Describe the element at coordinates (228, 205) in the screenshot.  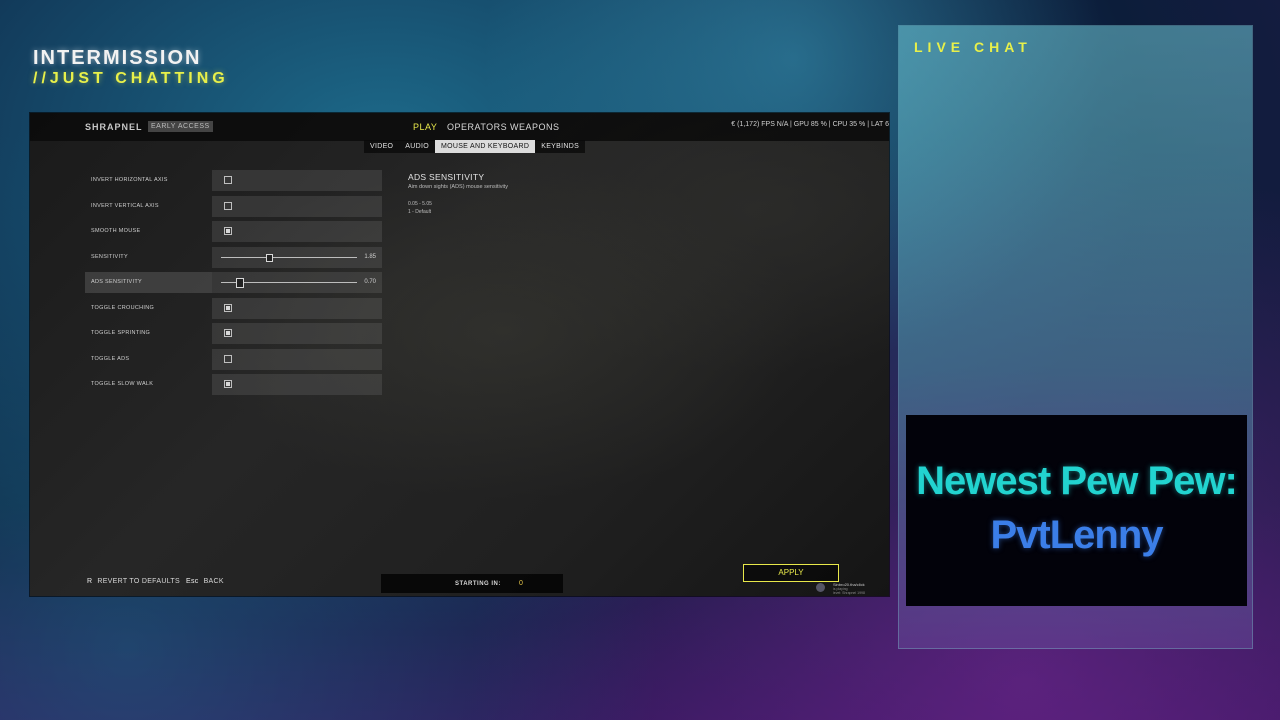
I see `invert-vertical-axis-checkbox` at that location.